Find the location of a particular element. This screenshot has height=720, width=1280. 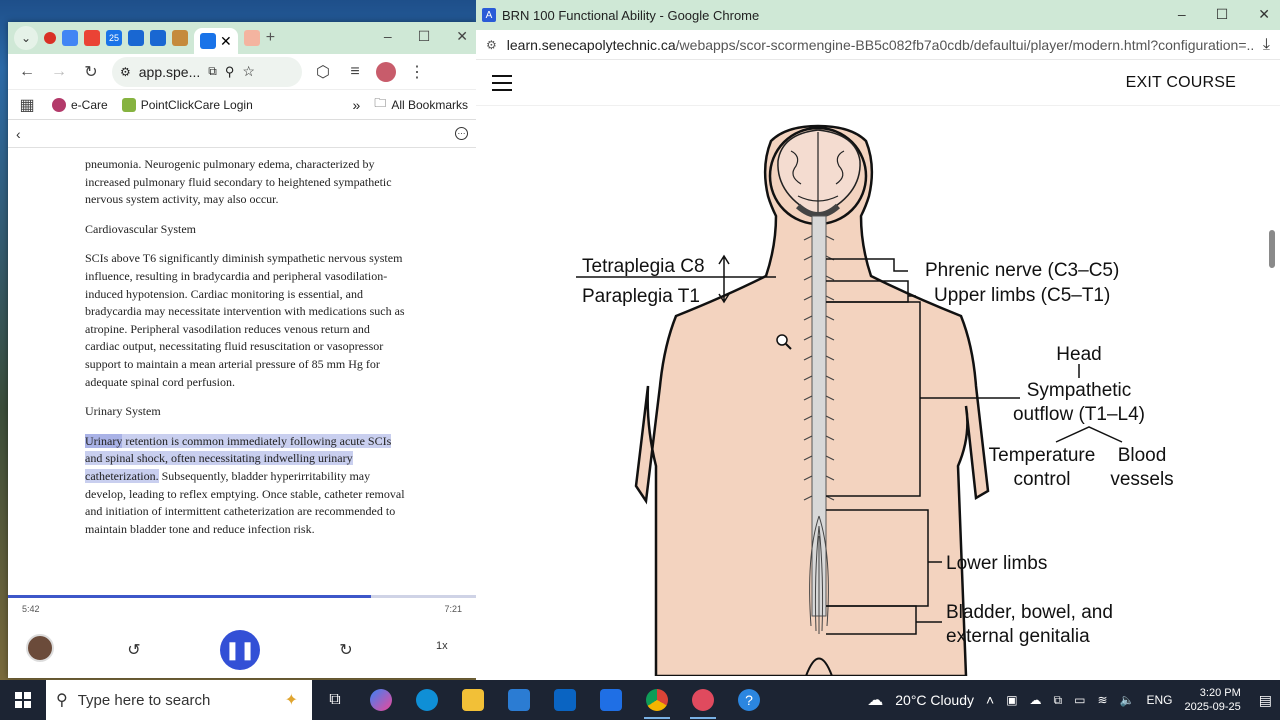

taskbar-search: ⚲ Type here to search ✦ is located at coordinates (179, 700).